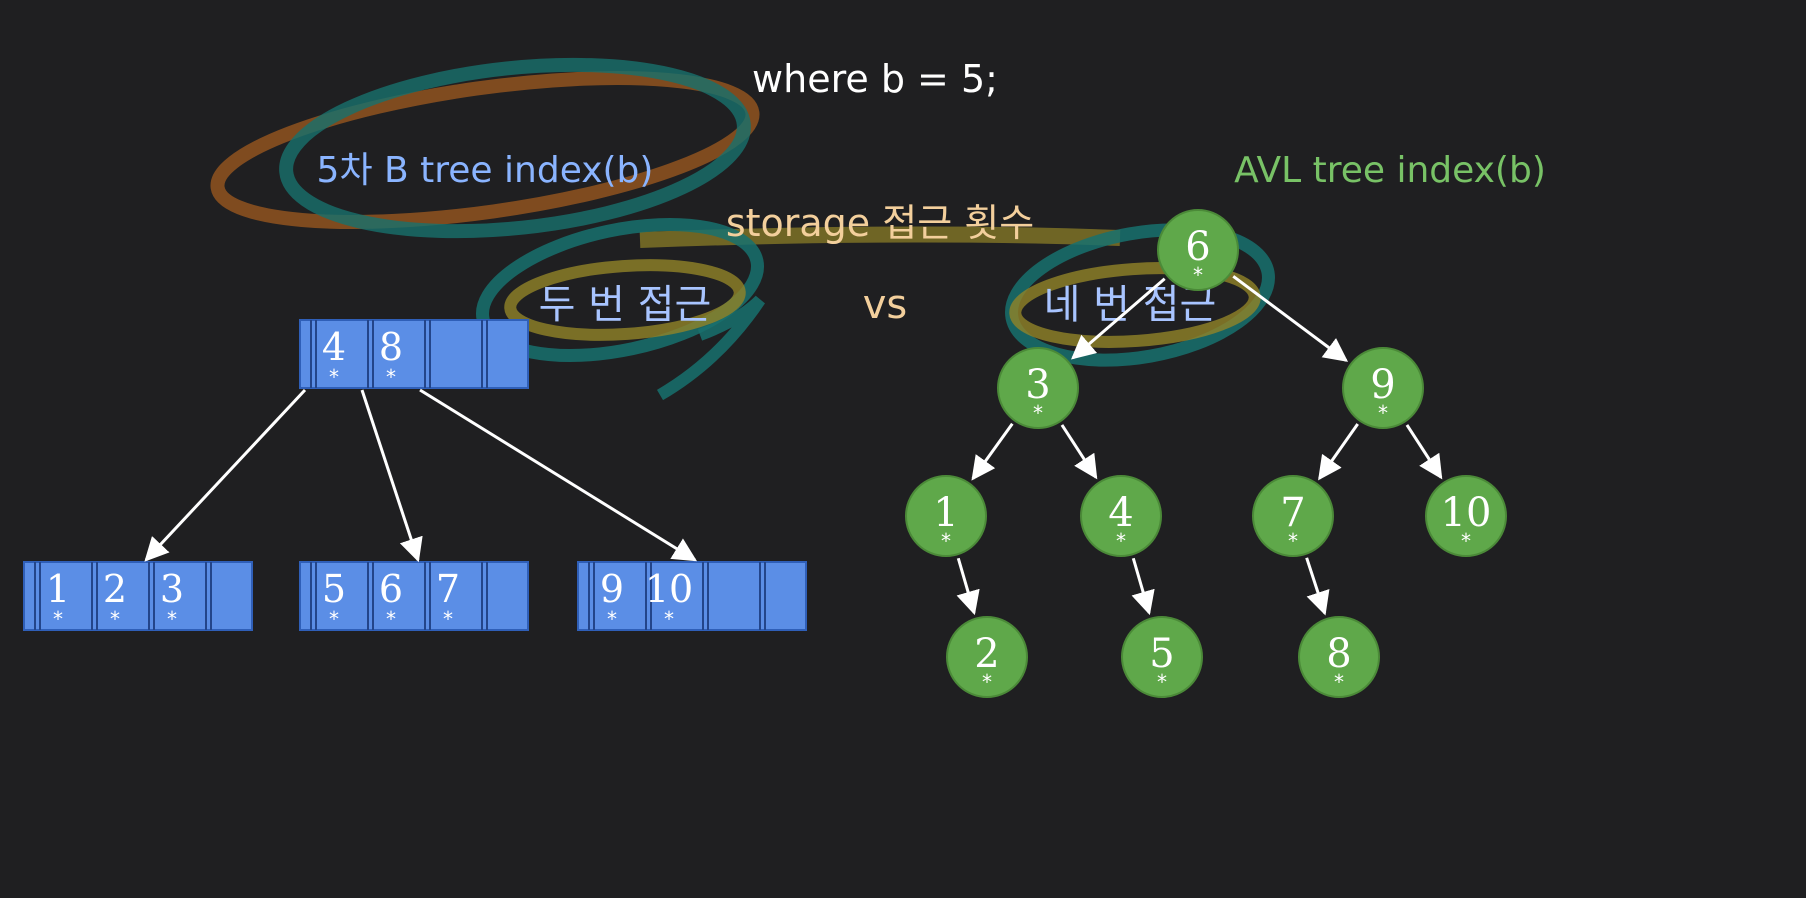  What do you see at coordinates (115, 589) in the screenshot?
I see `btree-leaf-node-1-key: 2` at bounding box center [115, 589].